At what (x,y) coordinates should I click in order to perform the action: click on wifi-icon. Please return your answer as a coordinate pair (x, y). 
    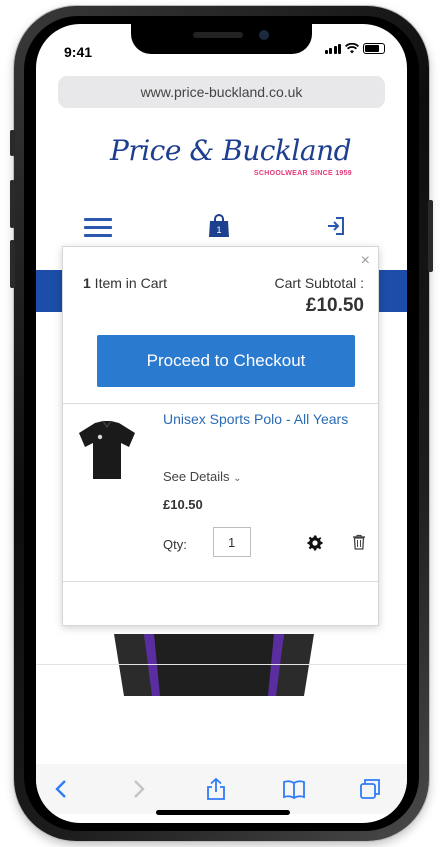
    Looking at the image, I should click on (352, 48).